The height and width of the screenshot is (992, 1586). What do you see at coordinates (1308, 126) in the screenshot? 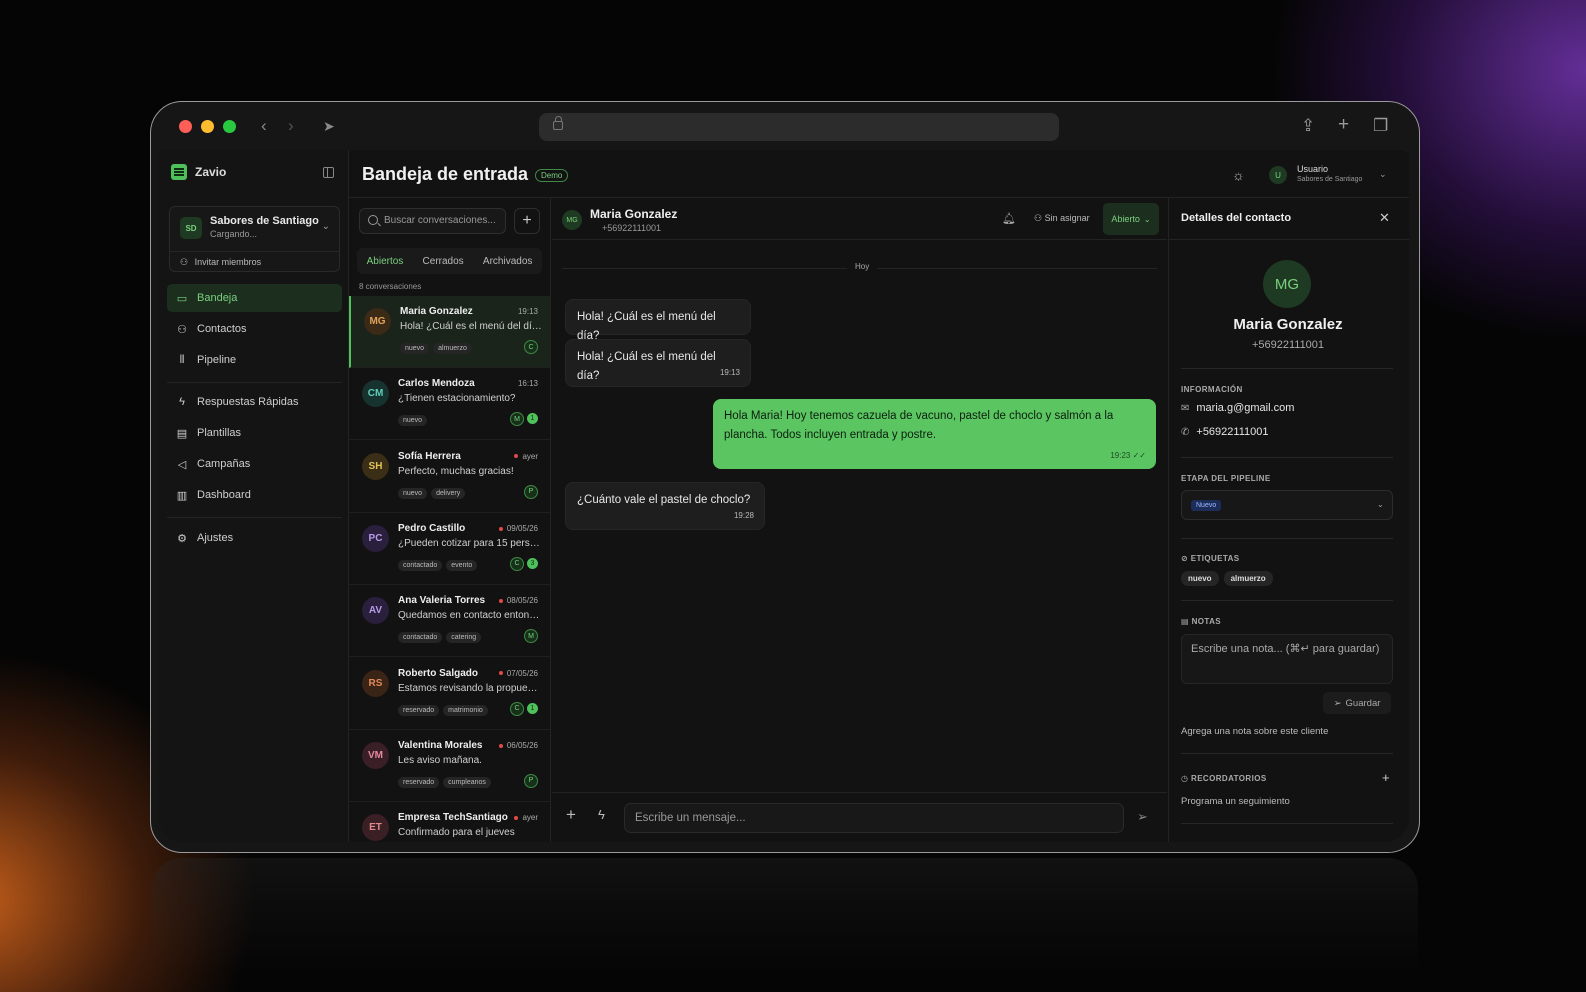
I see `share-icon: ⇪` at bounding box center [1308, 126].